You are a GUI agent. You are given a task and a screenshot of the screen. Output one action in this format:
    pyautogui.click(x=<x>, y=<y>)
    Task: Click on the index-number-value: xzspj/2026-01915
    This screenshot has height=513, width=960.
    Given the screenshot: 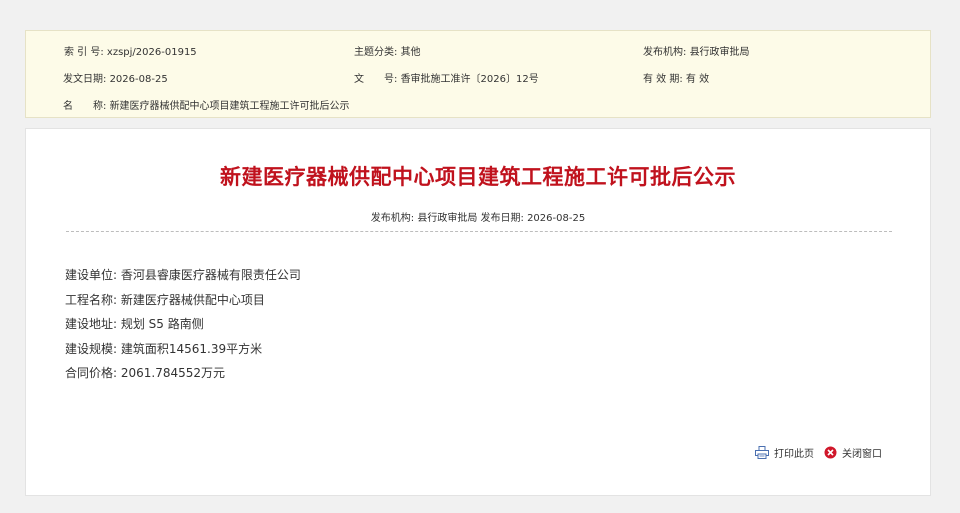 What is the action you would take?
    pyautogui.click(x=151, y=52)
    